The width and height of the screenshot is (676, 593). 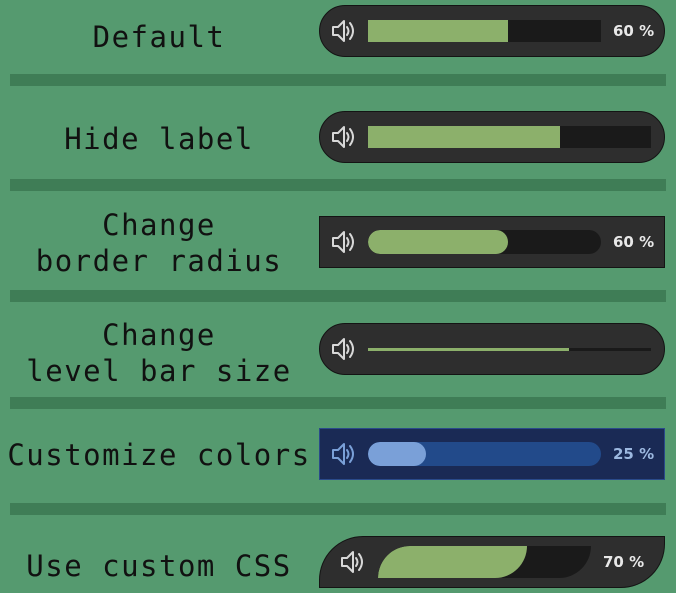 I want to click on level-value-label: 70 %, so click(x=624, y=562).